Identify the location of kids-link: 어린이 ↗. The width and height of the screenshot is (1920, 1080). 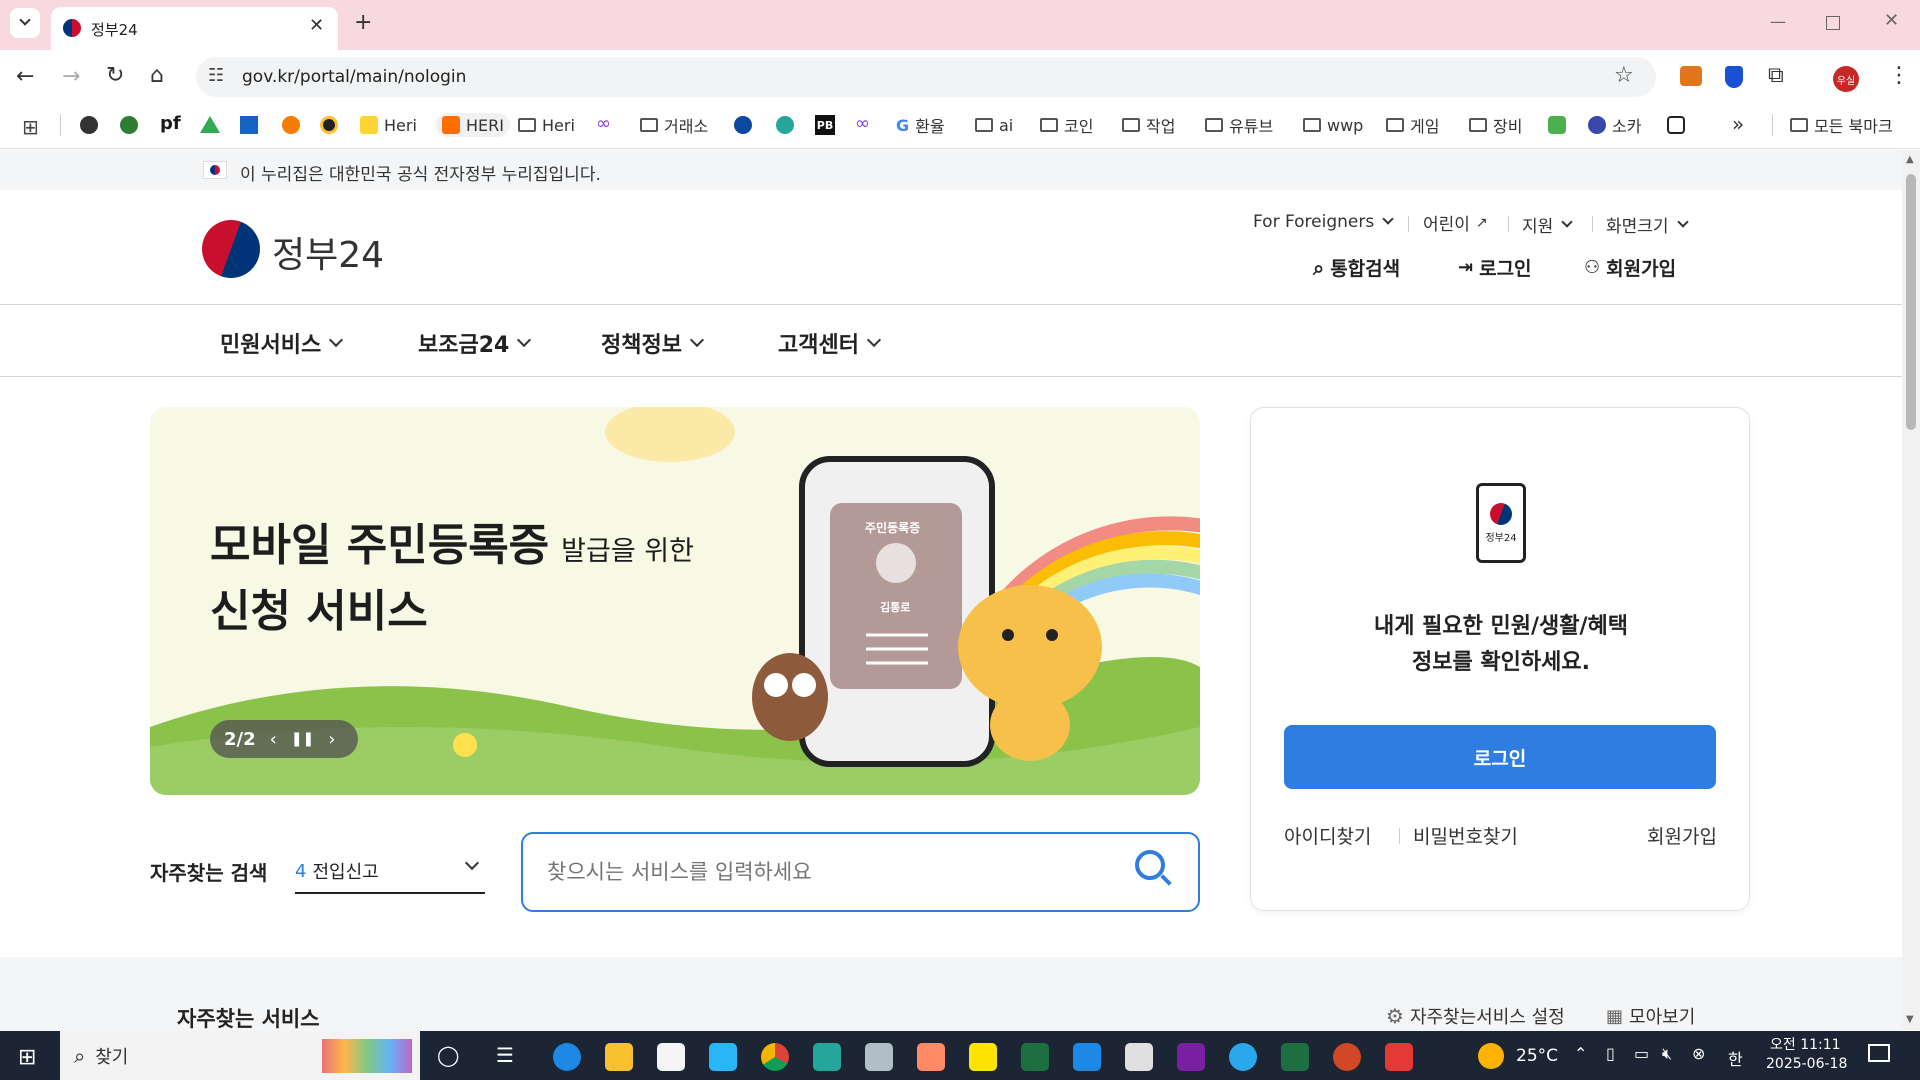
(1455, 223).